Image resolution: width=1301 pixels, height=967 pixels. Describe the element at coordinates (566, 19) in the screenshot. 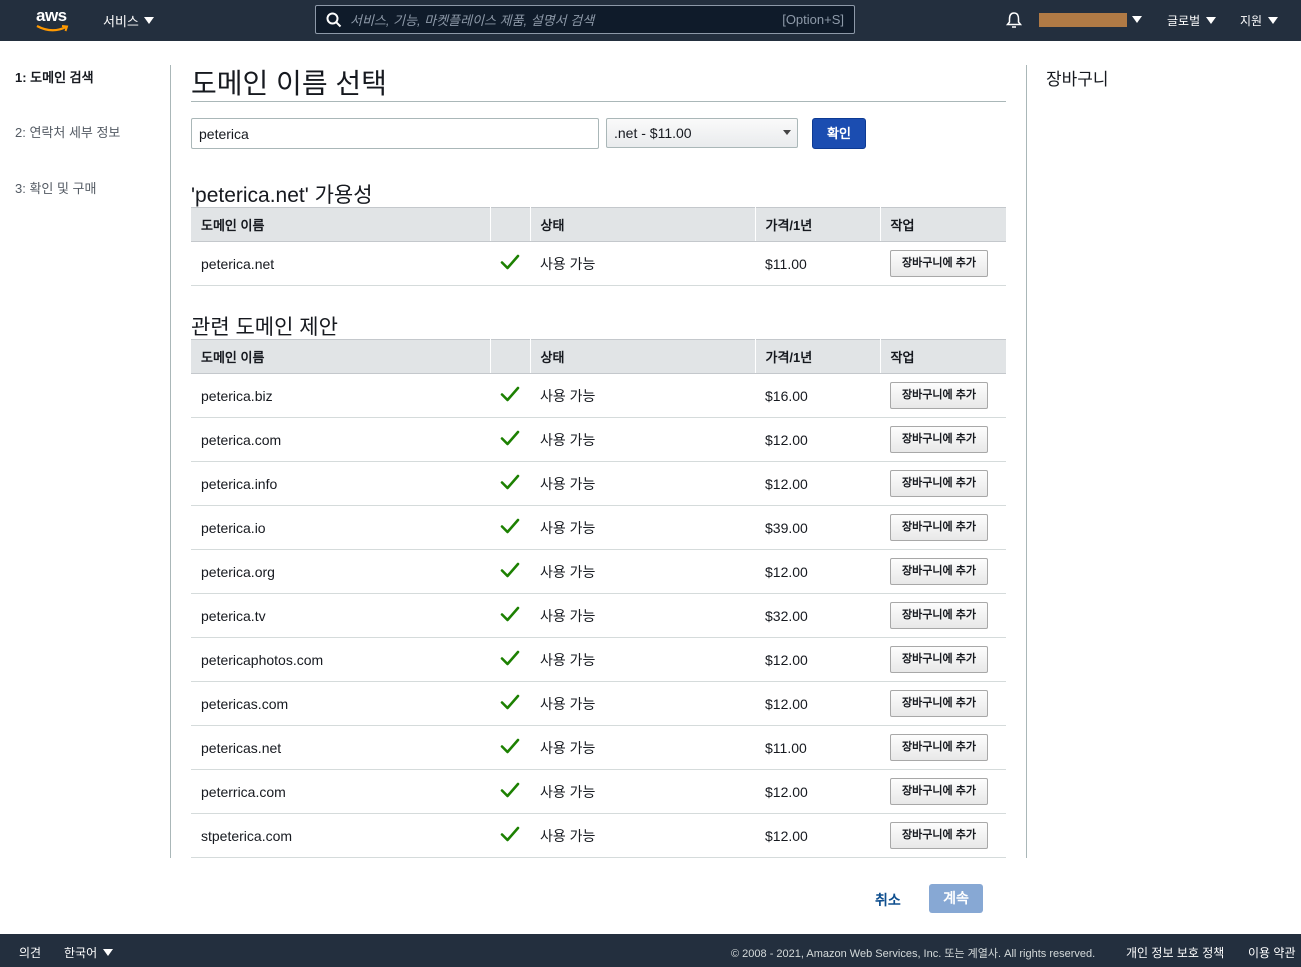

I see `search-input: 서비스, 기능, 마켓플레이스 제품, 설명서 검색` at that location.